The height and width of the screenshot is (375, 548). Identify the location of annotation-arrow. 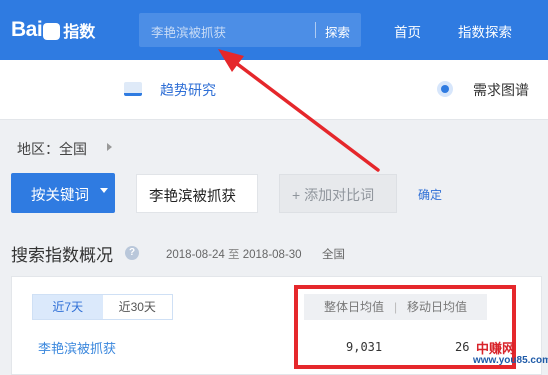
(299, 110).